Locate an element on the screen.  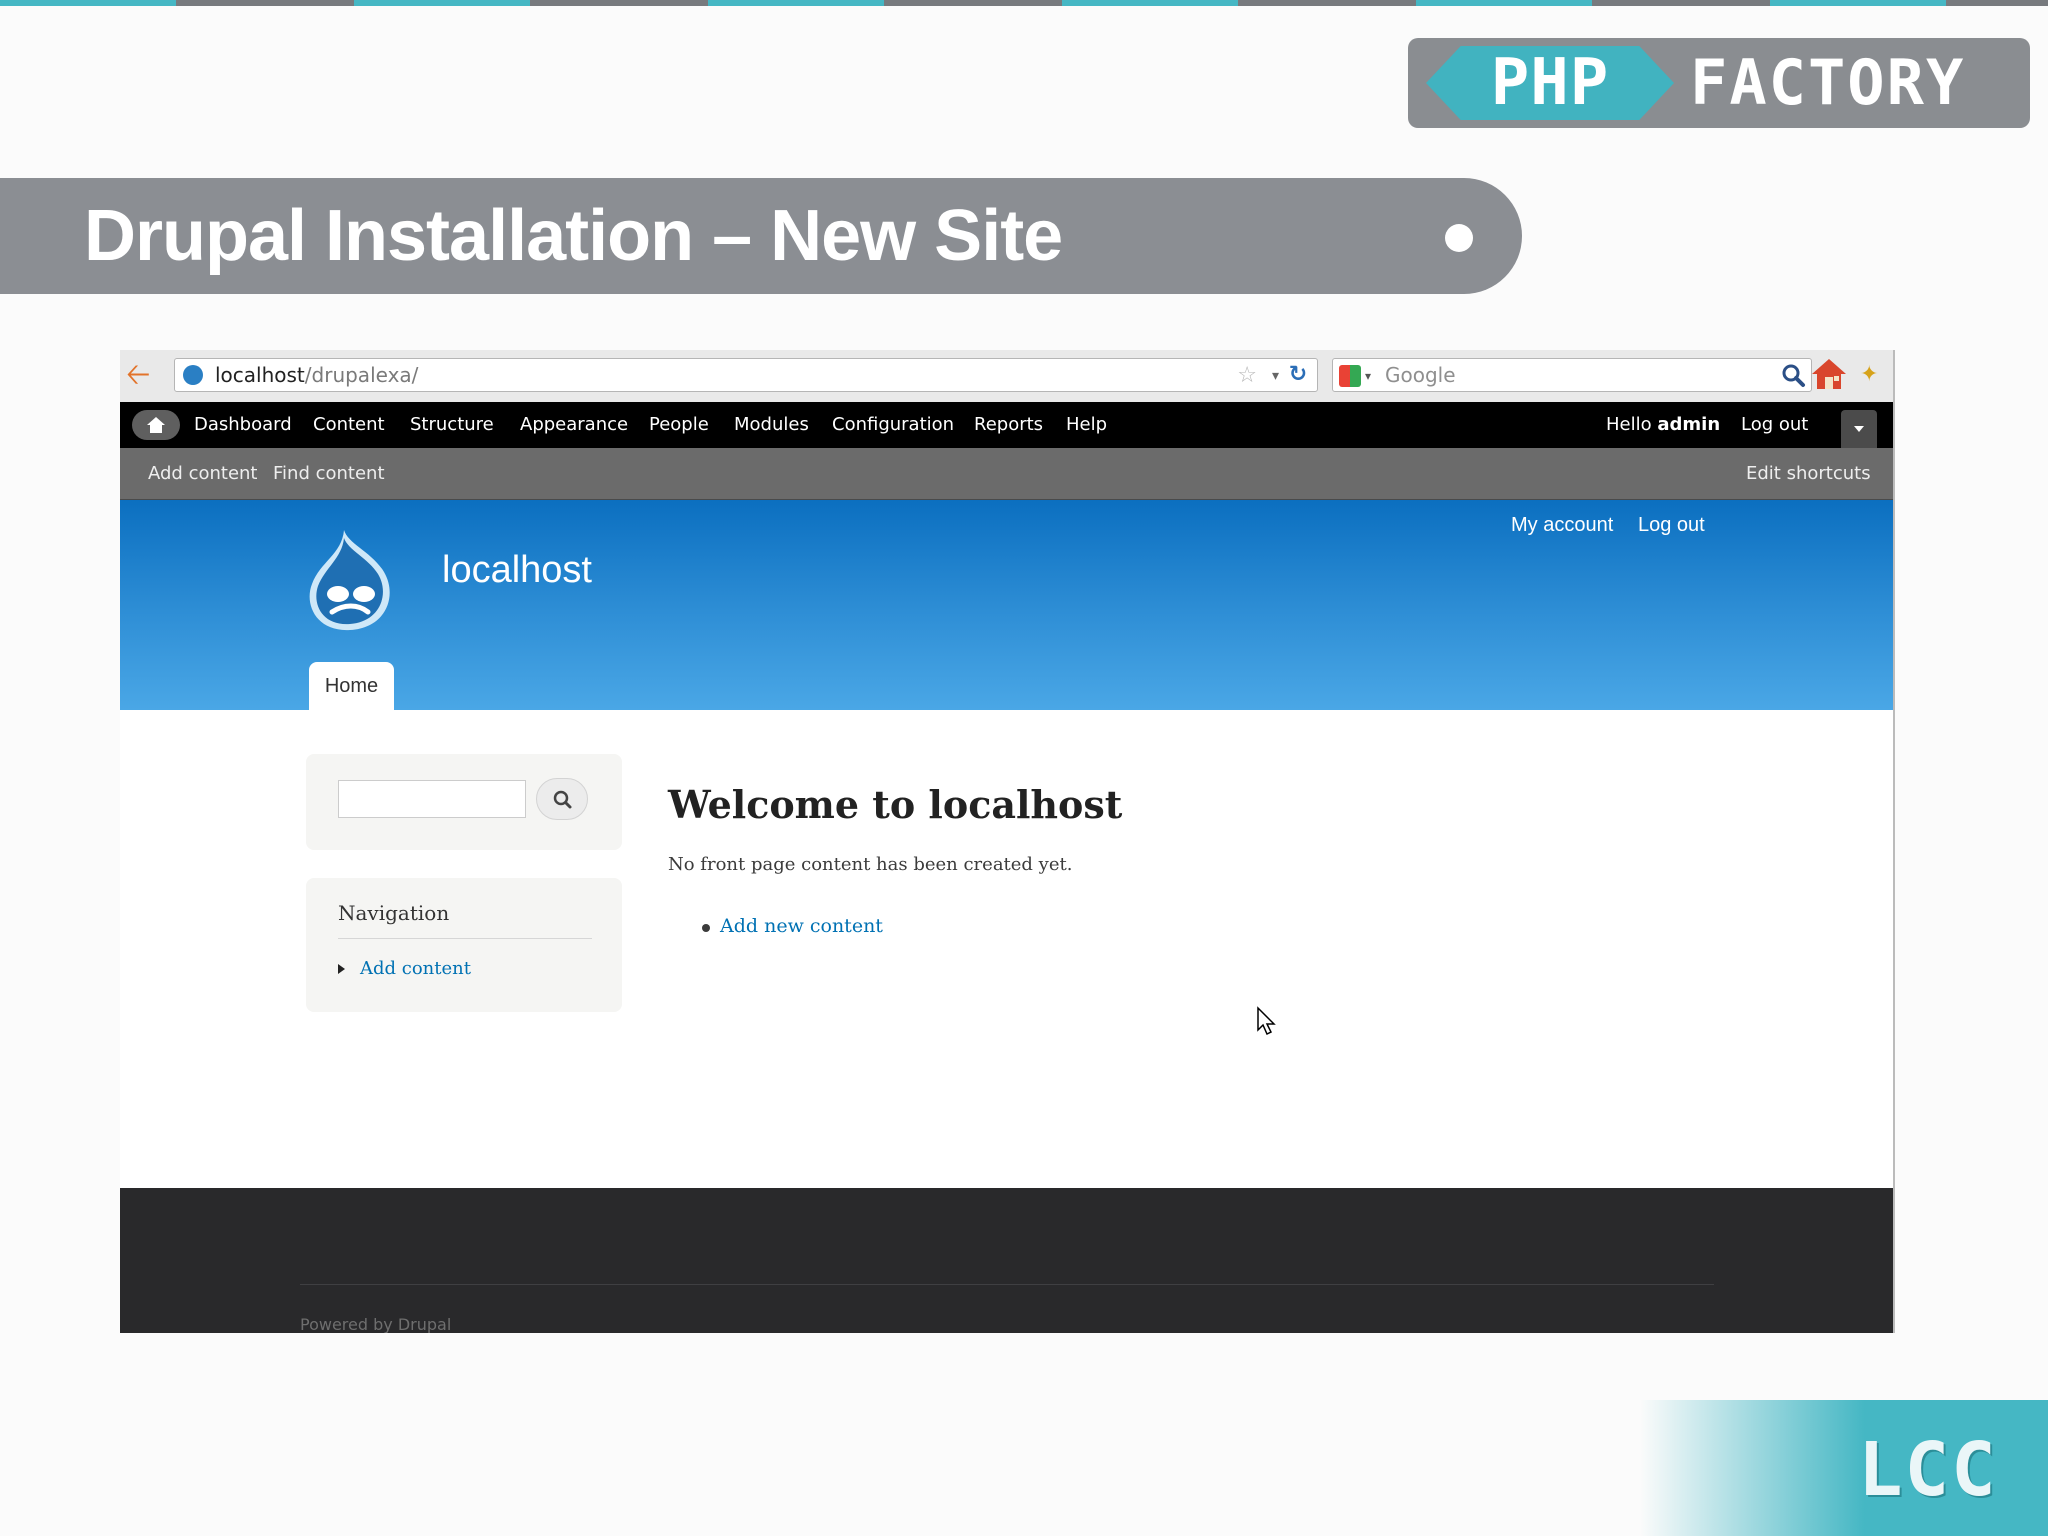
toolbar-home-button is located at coordinates (156, 425).